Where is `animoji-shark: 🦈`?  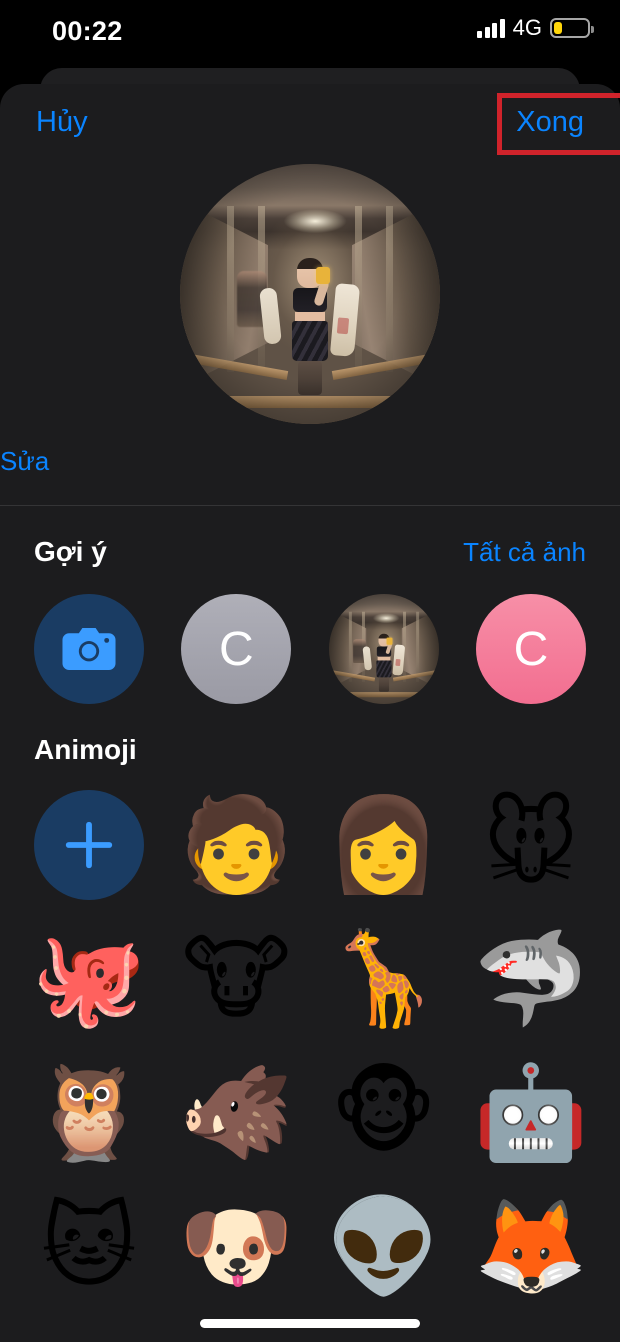
animoji-shark: 🦈 is located at coordinates (531, 979).